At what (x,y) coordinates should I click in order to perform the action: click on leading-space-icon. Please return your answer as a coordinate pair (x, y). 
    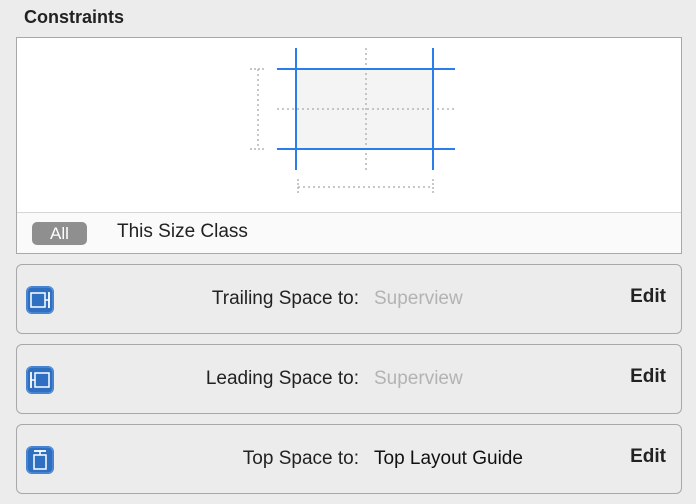
    Looking at the image, I should click on (40, 380).